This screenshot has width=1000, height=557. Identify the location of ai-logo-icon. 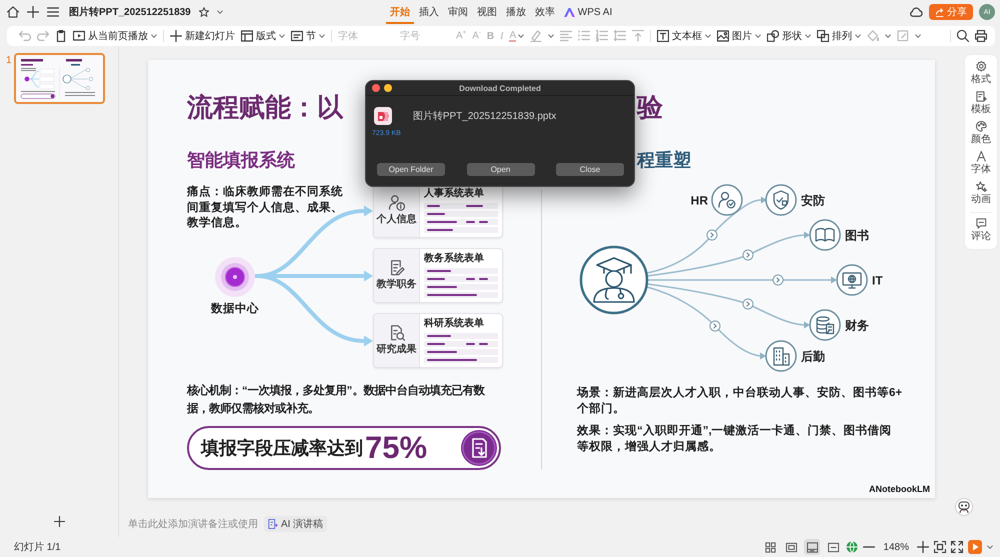
(569, 12).